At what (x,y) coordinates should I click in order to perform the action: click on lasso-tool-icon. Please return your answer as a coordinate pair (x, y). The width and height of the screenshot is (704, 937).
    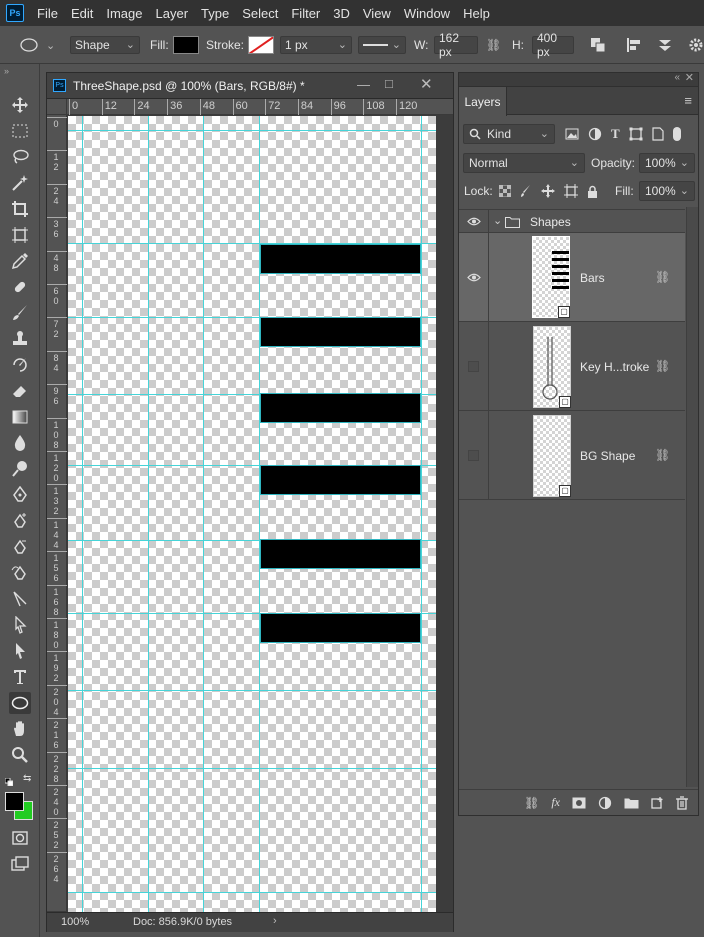
    Looking at the image, I should click on (20, 157).